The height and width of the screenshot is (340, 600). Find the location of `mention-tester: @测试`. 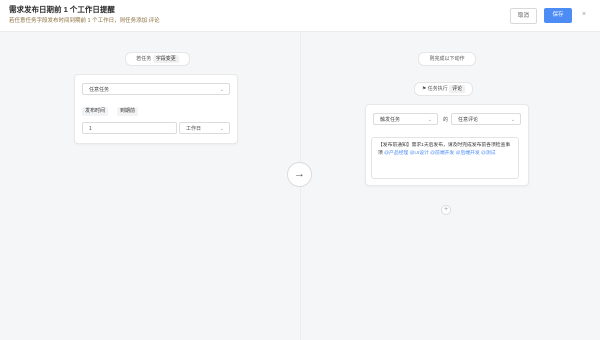

mention-tester: @测试 is located at coordinates (488, 153).